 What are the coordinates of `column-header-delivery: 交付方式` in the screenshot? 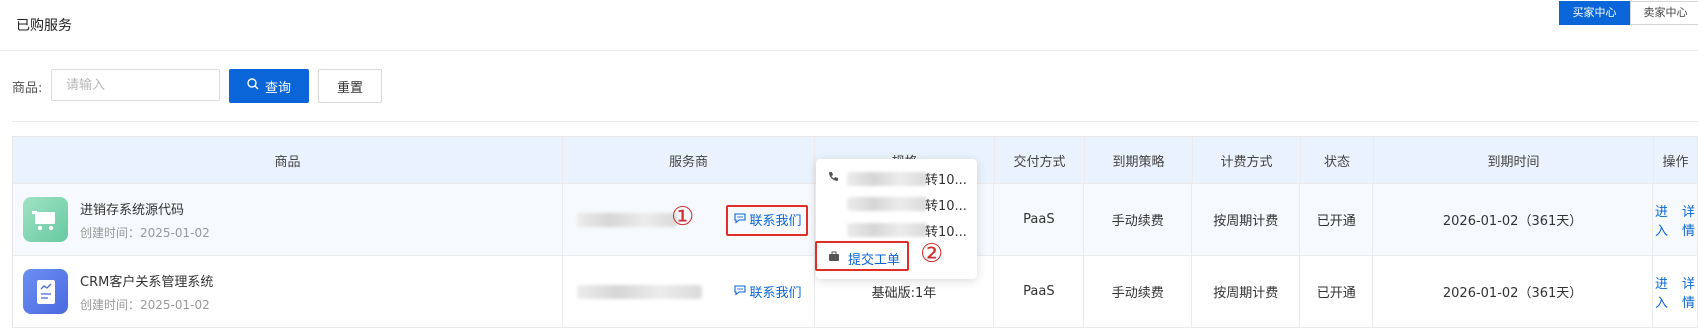 It's located at (1040, 160).